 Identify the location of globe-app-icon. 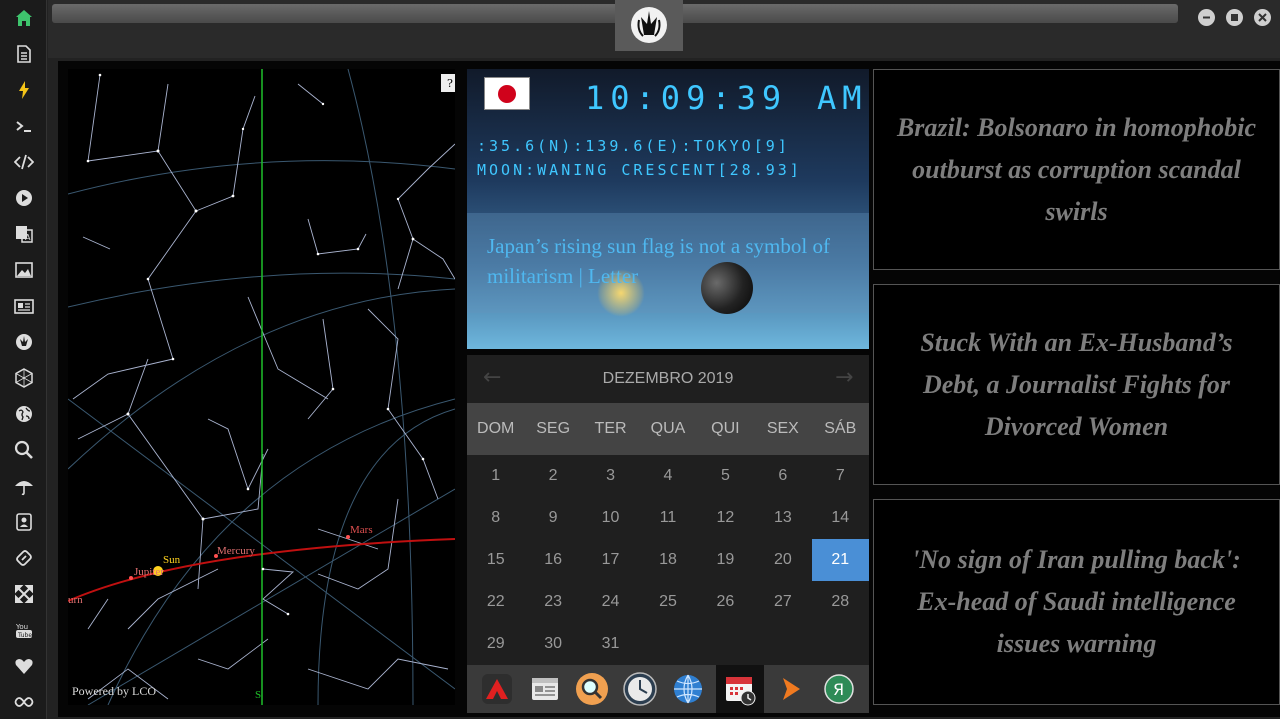
(688, 689).